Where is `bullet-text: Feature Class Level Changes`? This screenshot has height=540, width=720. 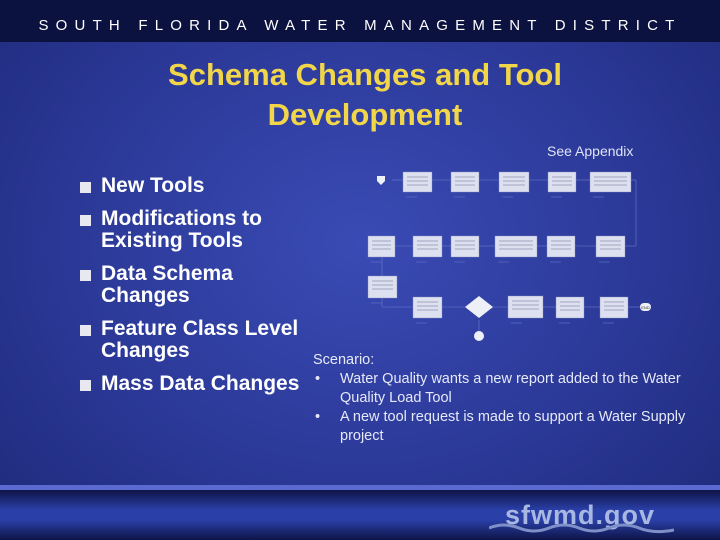
bullet-text: Feature Class Level Changes is located at coordinates (200, 339).